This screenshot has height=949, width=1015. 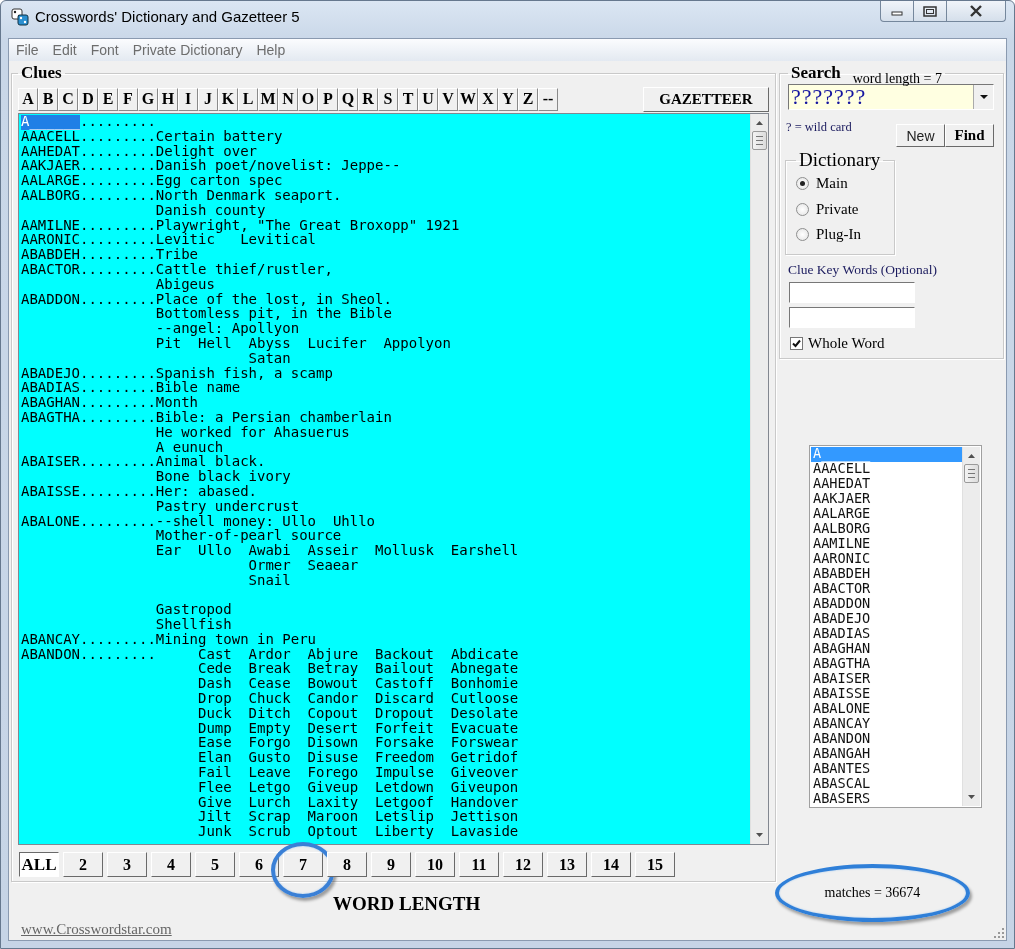 I want to click on list-item: ABANGAH, so click(x=886, y=754).